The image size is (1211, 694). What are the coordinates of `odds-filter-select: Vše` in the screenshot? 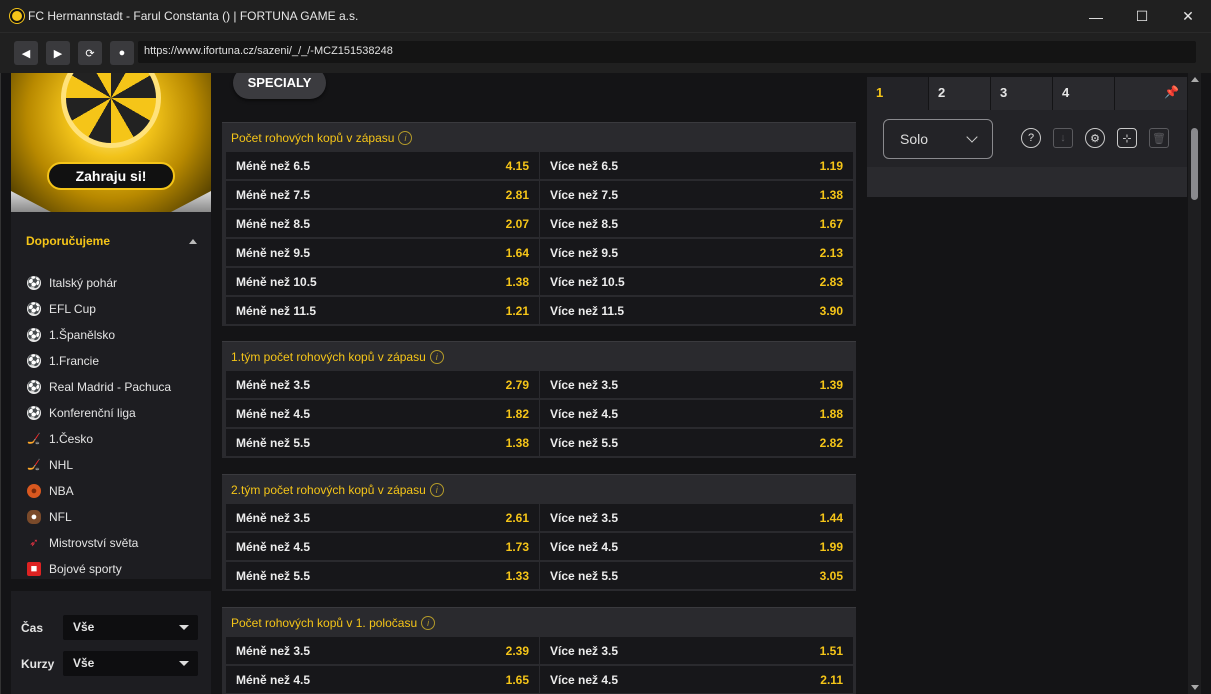 It's located at (130, 663).